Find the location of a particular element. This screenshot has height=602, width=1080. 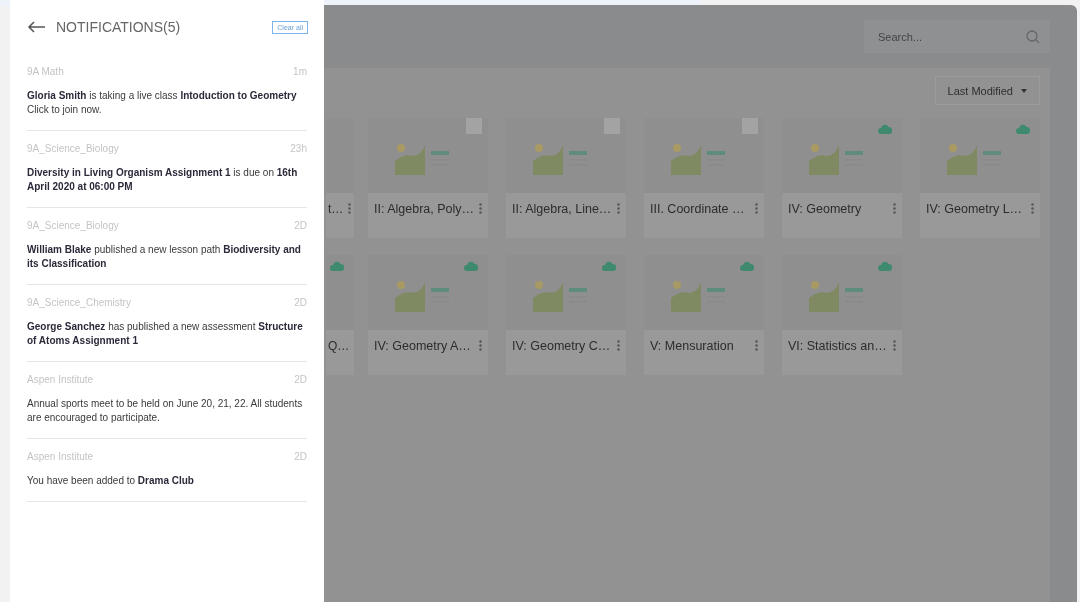

back-arrow-icon is located at coordinates (36, 27).